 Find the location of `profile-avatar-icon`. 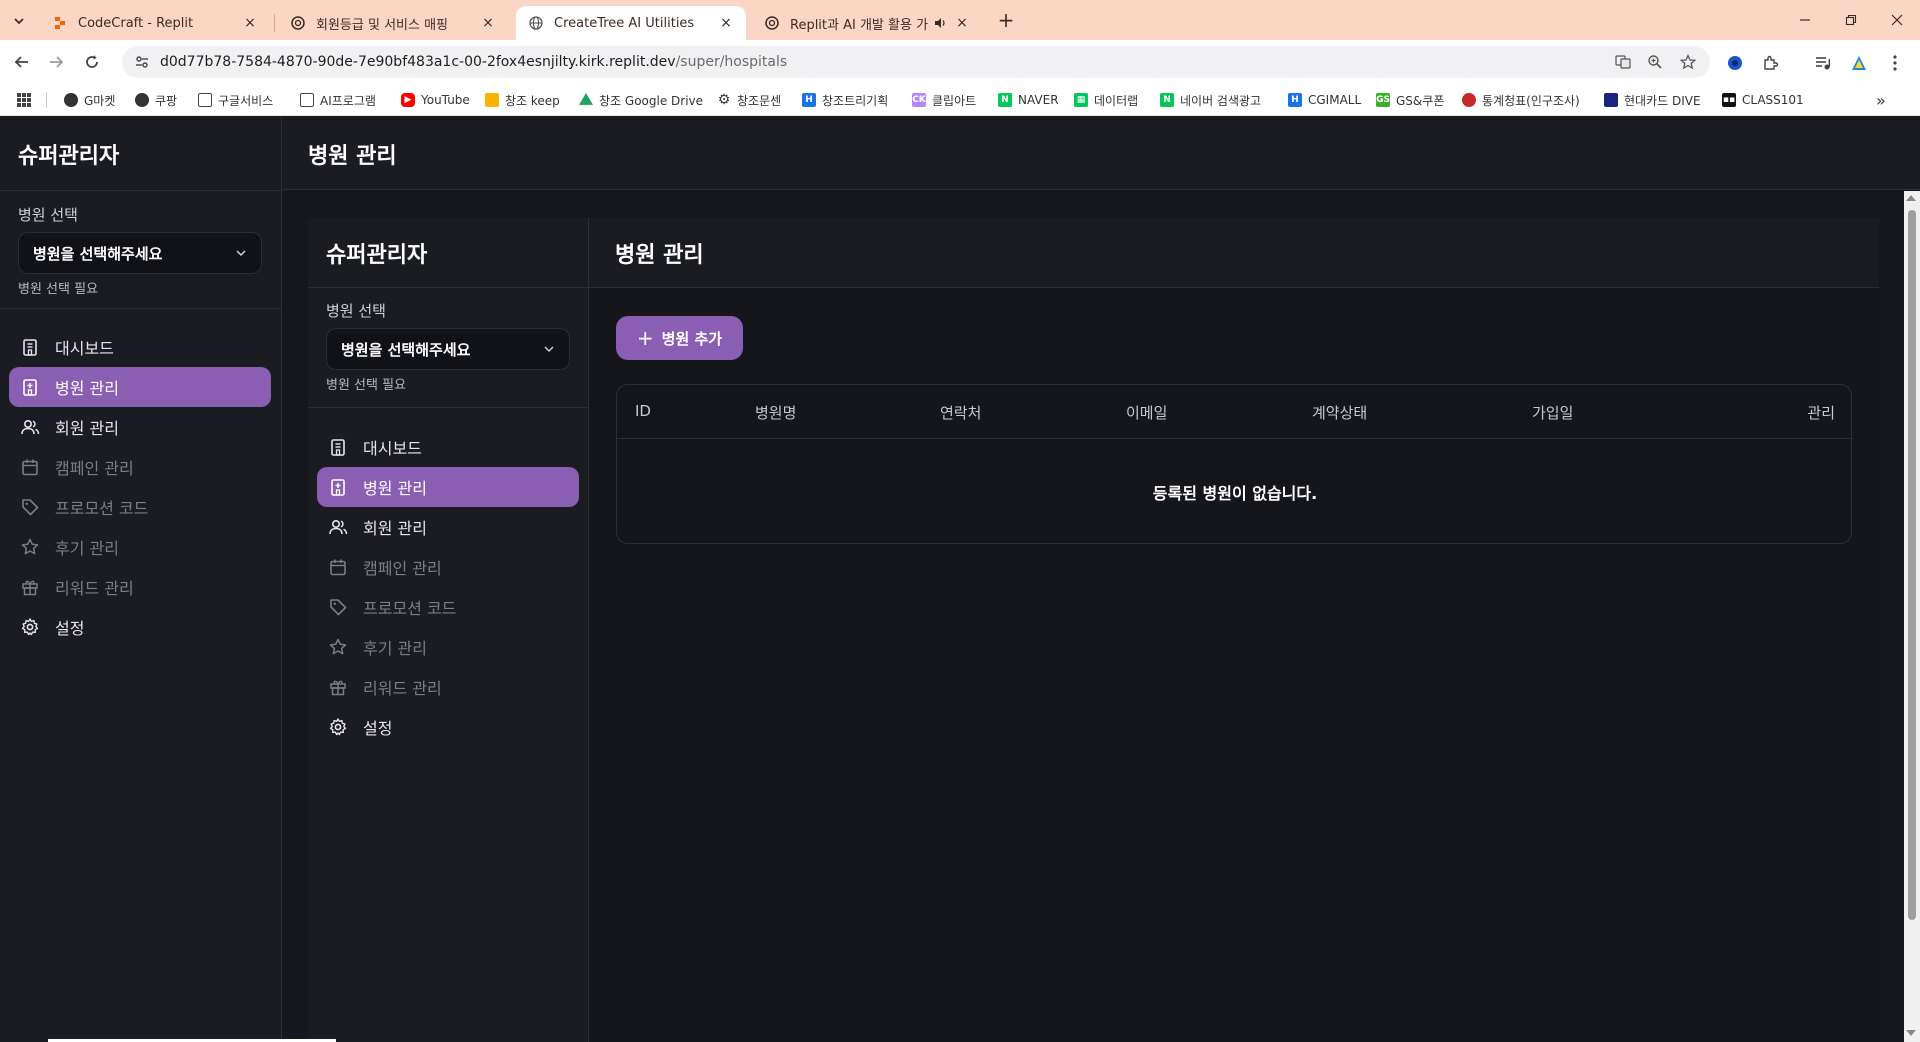

profile-avatar-icon is located at coordinates (1859, 63).